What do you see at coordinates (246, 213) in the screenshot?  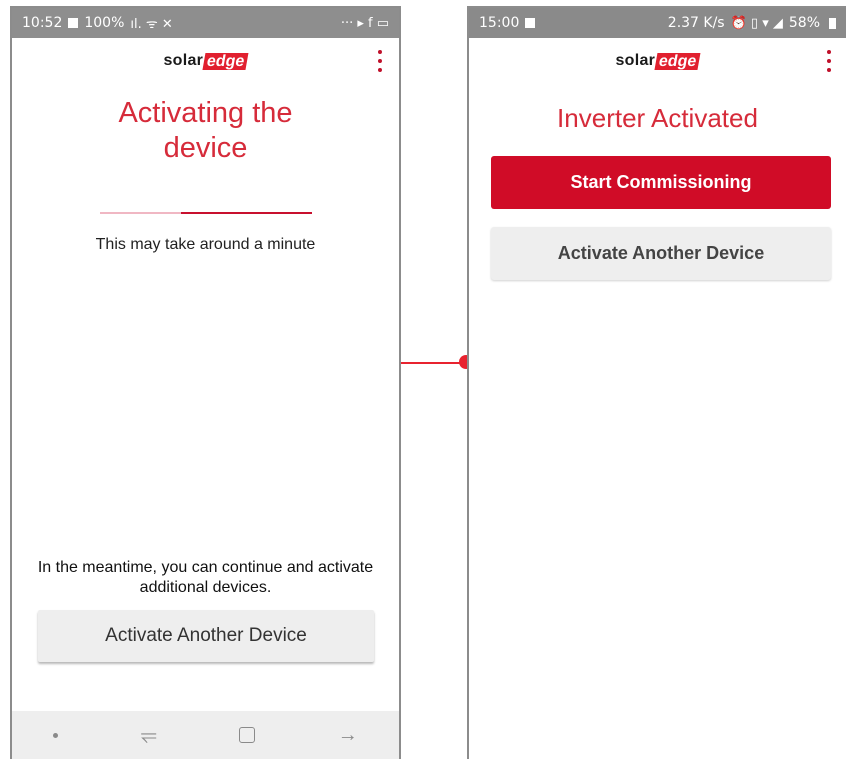 I see `progress-fill` at bounding box center [246, 213].